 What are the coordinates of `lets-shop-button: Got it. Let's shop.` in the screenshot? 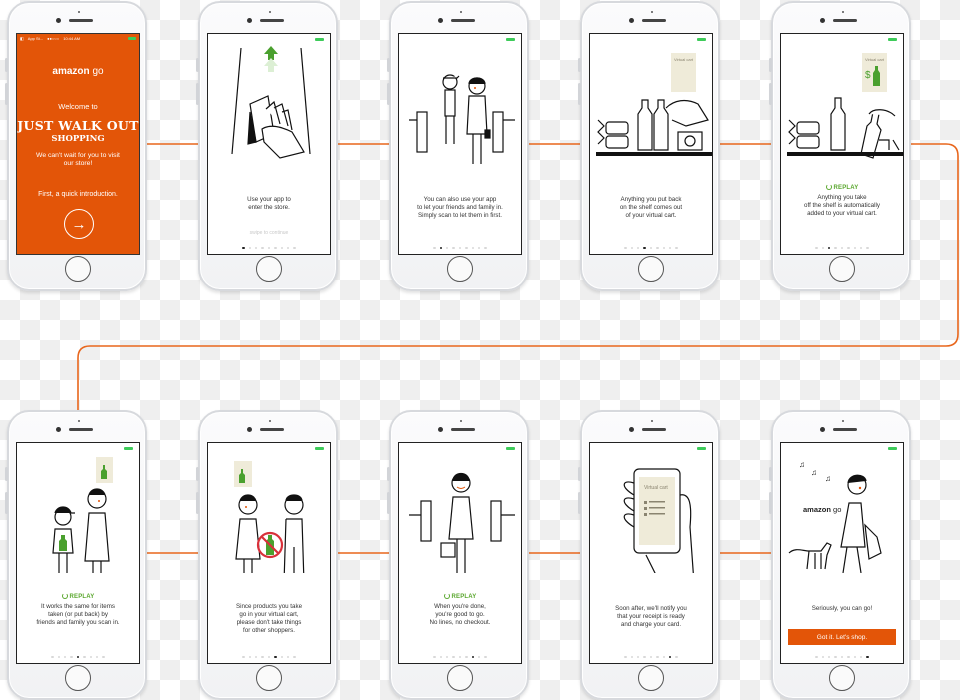 It's located at (842, 637).